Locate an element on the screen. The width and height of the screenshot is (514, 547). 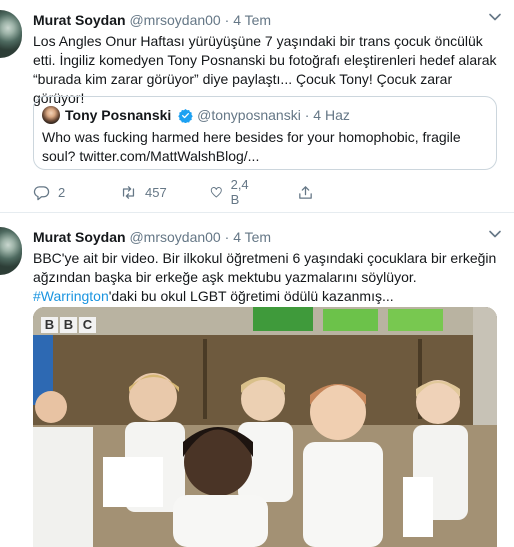
share-button is located at coordinates (305, 192).